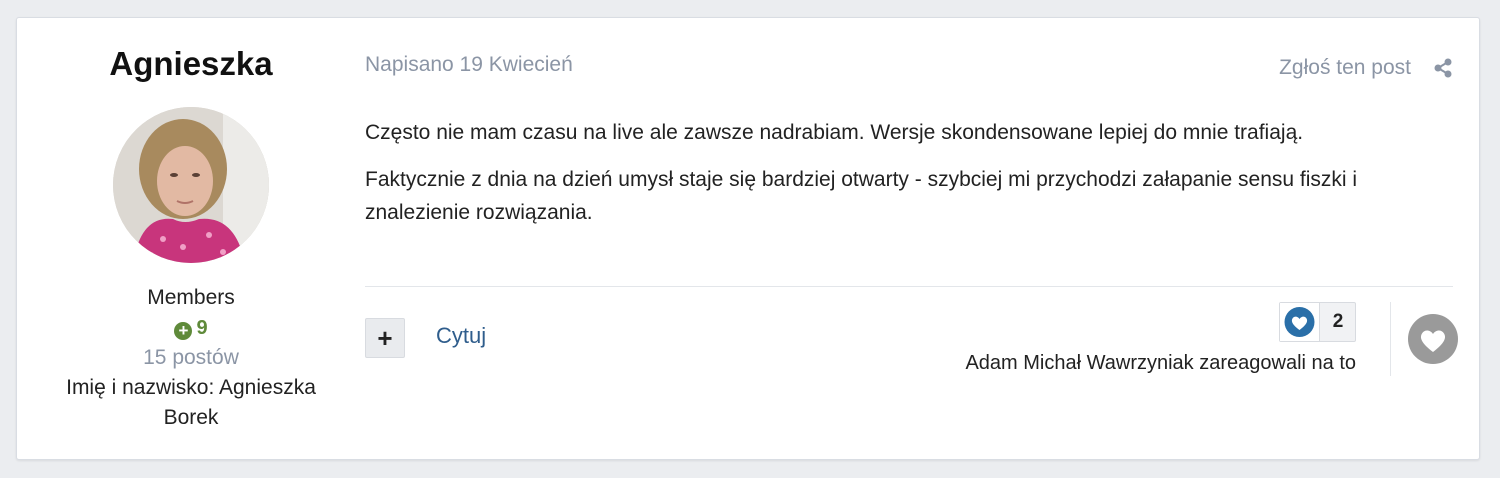 Image resolution: width=1500 pixels, height=478 pixels. Describe the element at coordinates (1345, 68) in the screenshot. I see `report-post-link: Zgłoś ten post` at that location.